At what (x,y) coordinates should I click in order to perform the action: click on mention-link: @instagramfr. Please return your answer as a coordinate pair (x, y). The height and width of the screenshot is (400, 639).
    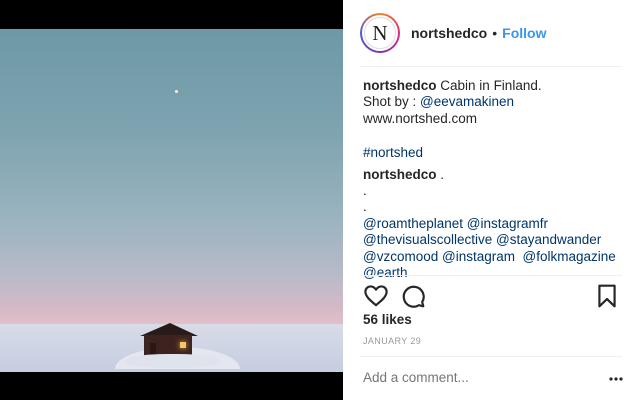
    Looking at the image, I should click on (507, 223).